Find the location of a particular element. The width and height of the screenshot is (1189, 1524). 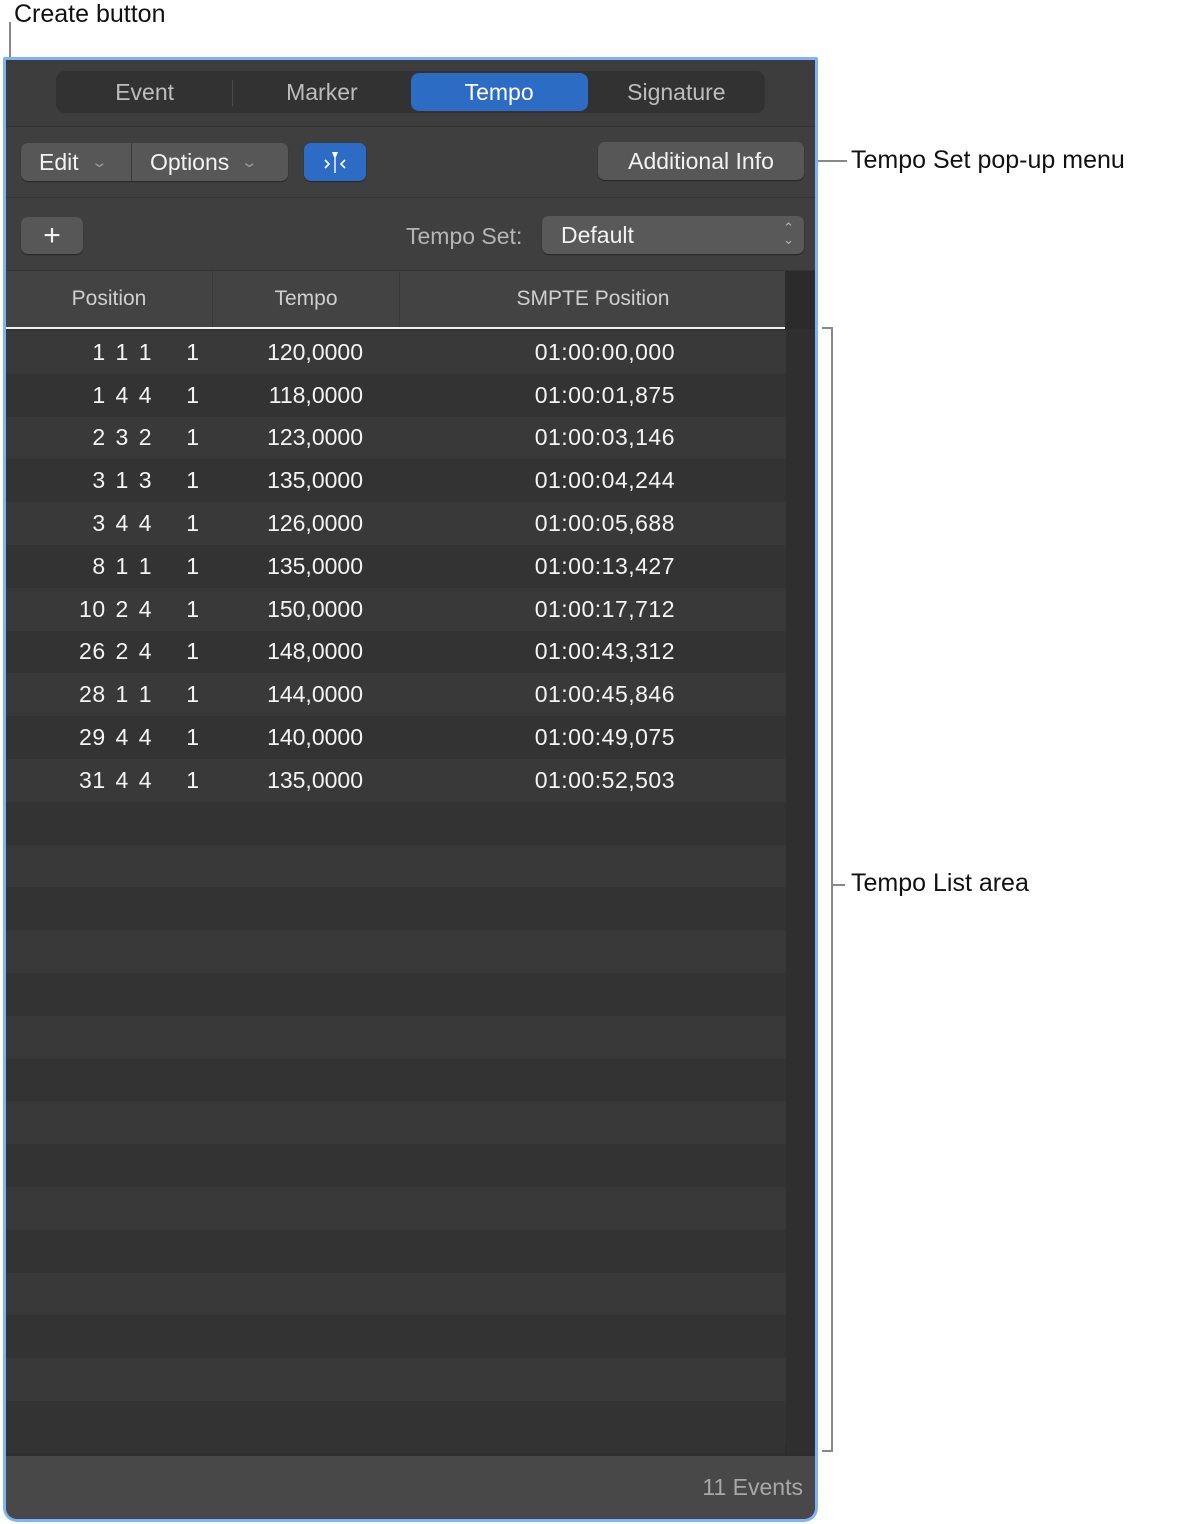

callout-tempo-list-area: Tempo List area is located at coordinates (940, 883).